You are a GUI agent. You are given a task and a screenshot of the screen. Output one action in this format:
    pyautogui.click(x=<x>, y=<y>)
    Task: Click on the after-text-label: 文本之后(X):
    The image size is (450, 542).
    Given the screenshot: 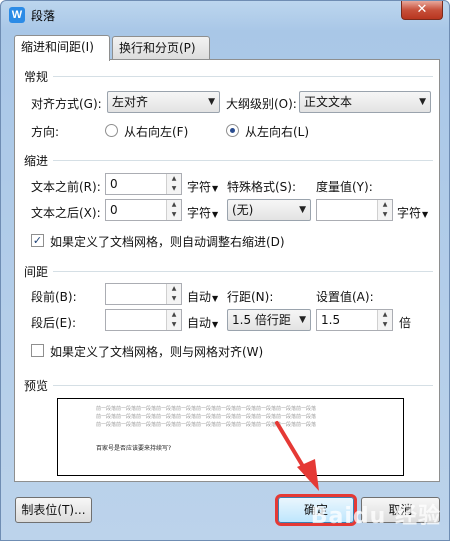 What is the action you would take?
    pyautogui.click(x=66, y=213)
    